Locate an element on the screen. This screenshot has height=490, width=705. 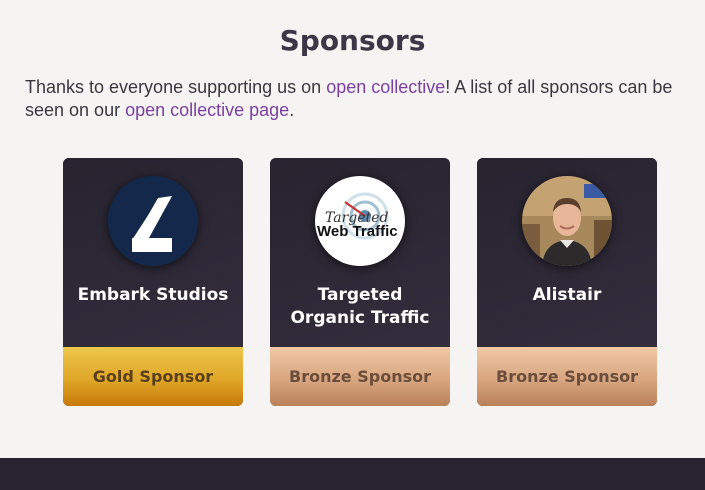
intro-text-end: . is located at coordinates (292, 110).